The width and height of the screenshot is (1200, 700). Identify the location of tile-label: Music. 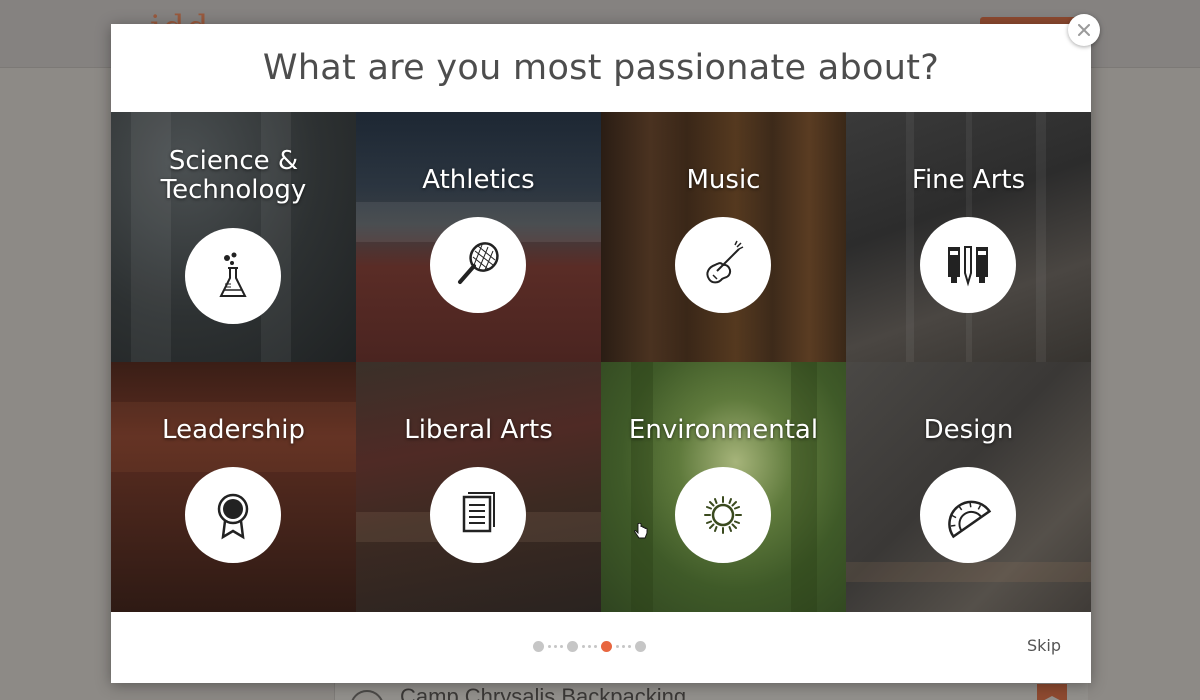
(723, 180).